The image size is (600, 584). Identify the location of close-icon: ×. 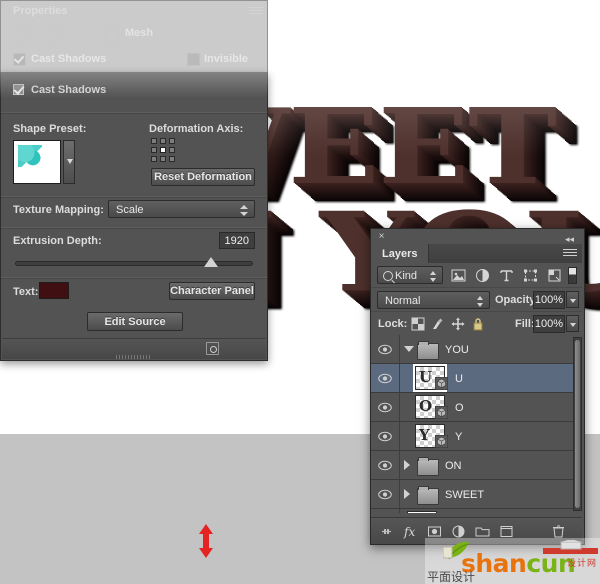
(381, 237).